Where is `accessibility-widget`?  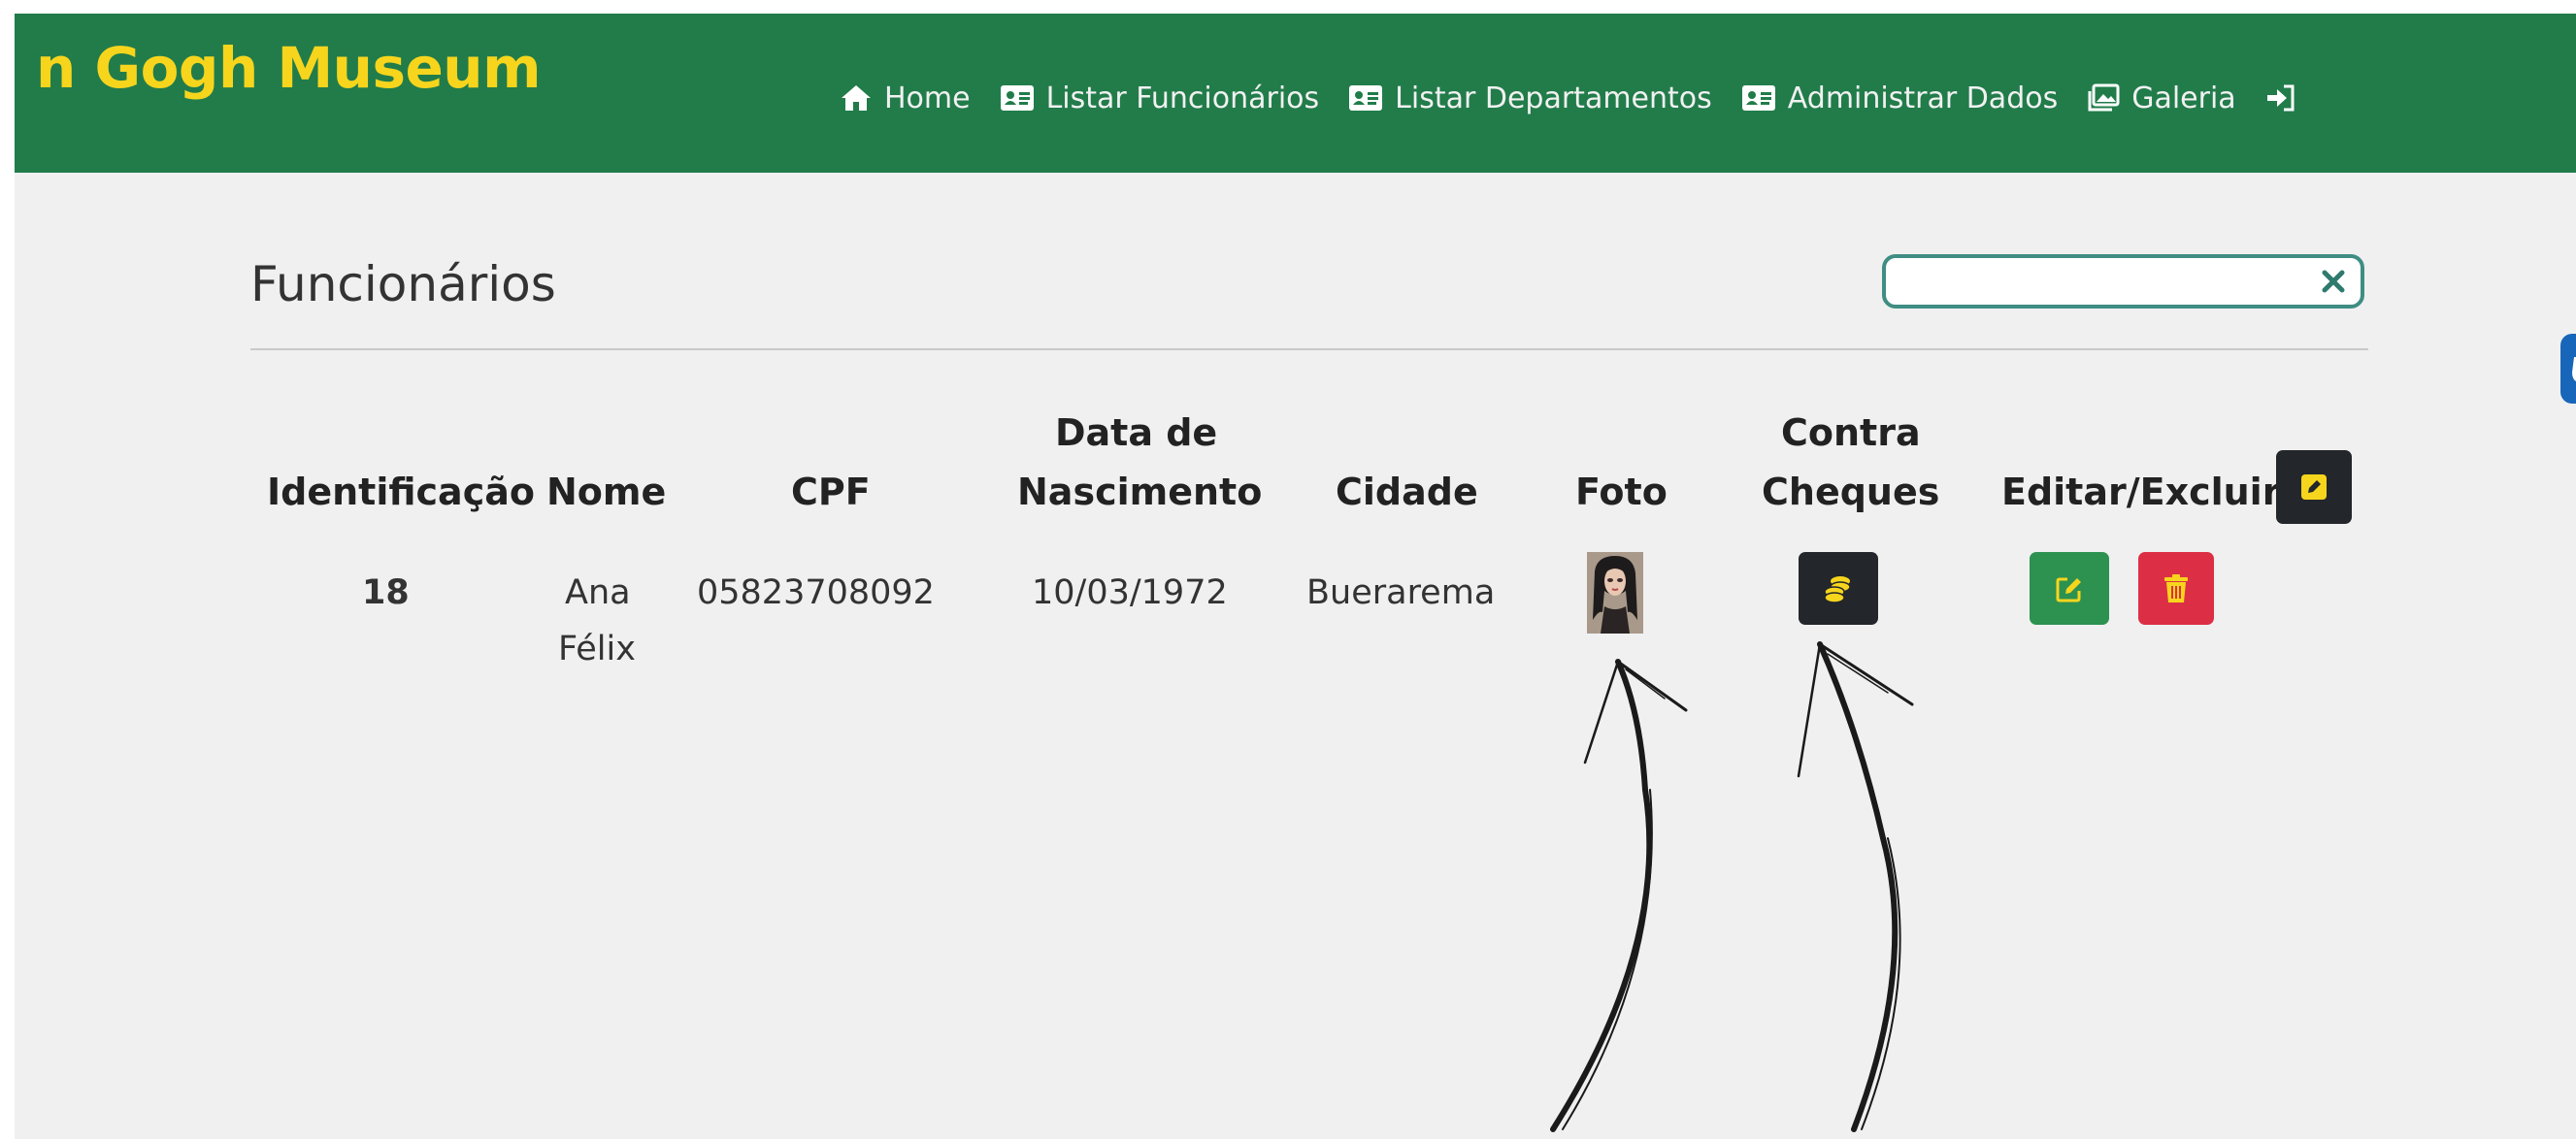
accessibility-widget is located at coordinates (2568, 369).